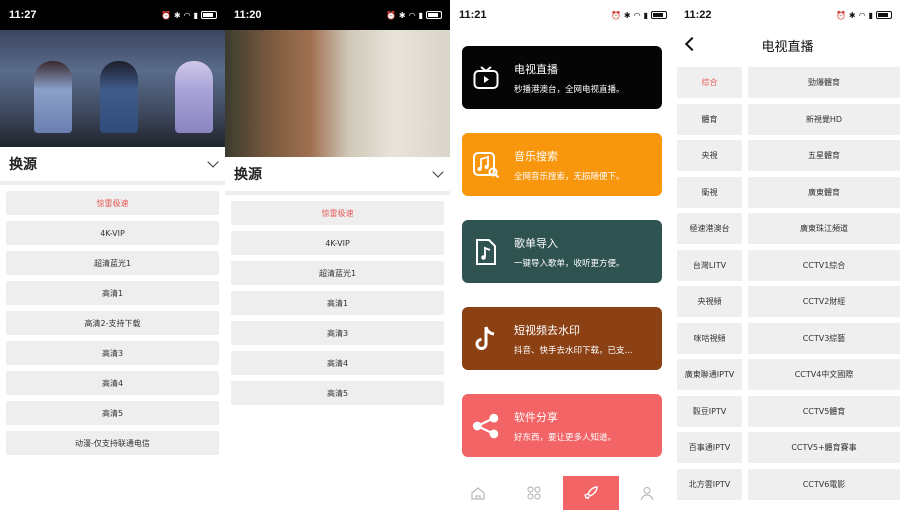 The width and height of the screenshot is (900, 510). Describe the element at coordinates (177, 15) in the screenshot. I see `bluetooth-icon: ✱` at that location.